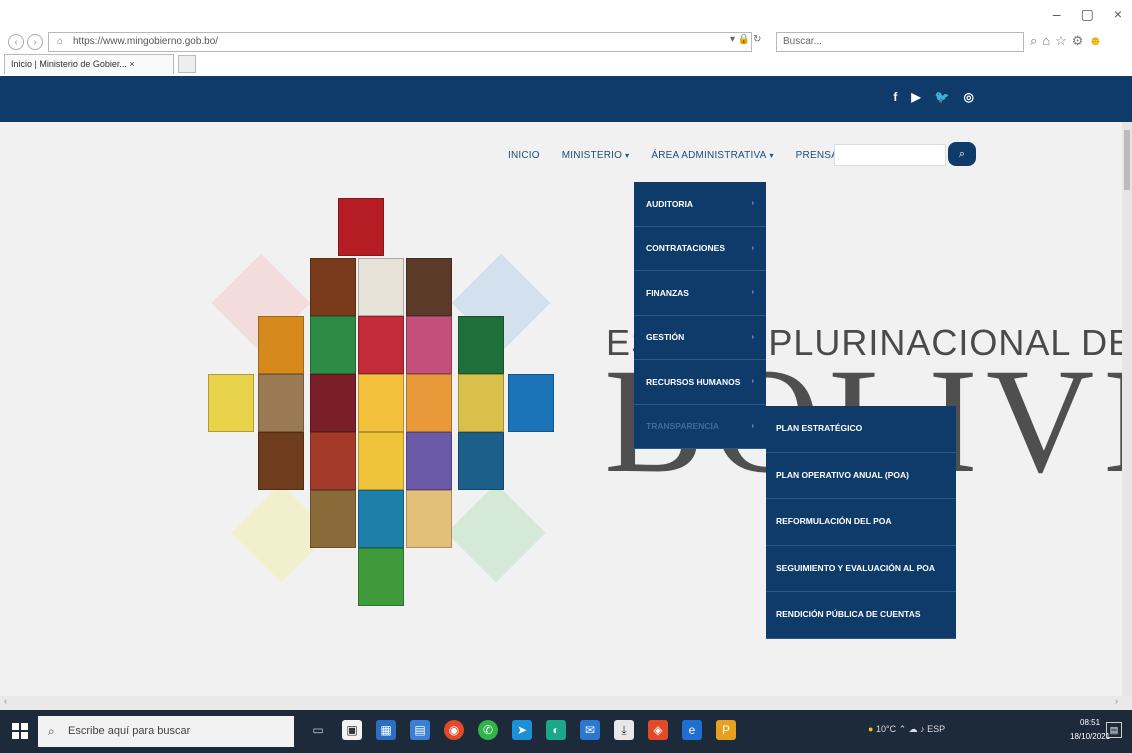  What do you see at coordinates (488, 730) in the screenshot?
I see `whatsapp-icon: ✆` at bounding box center [488, 730].